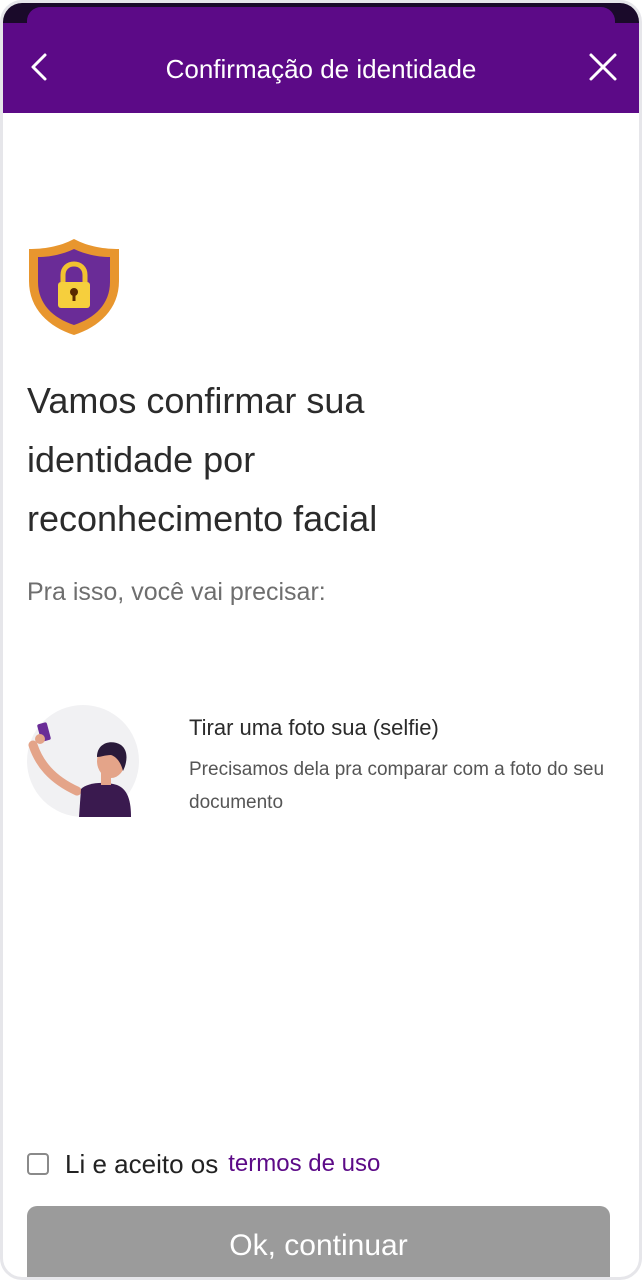 The width and height of the screenshot is (642, 1280). I want to click on app-header: Confirmação de identidade, so click(321, 68).